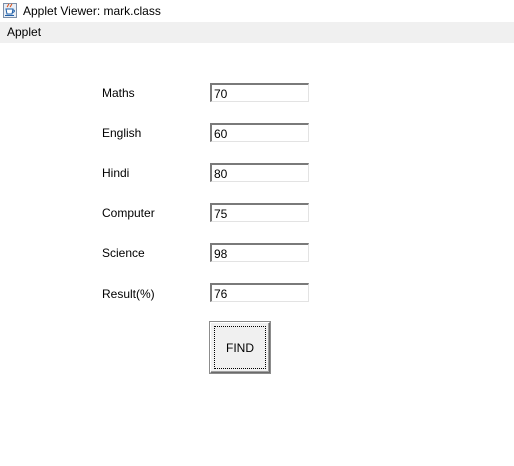 The image size is (514, 466). I want to click on science-field, so click(259, 252).